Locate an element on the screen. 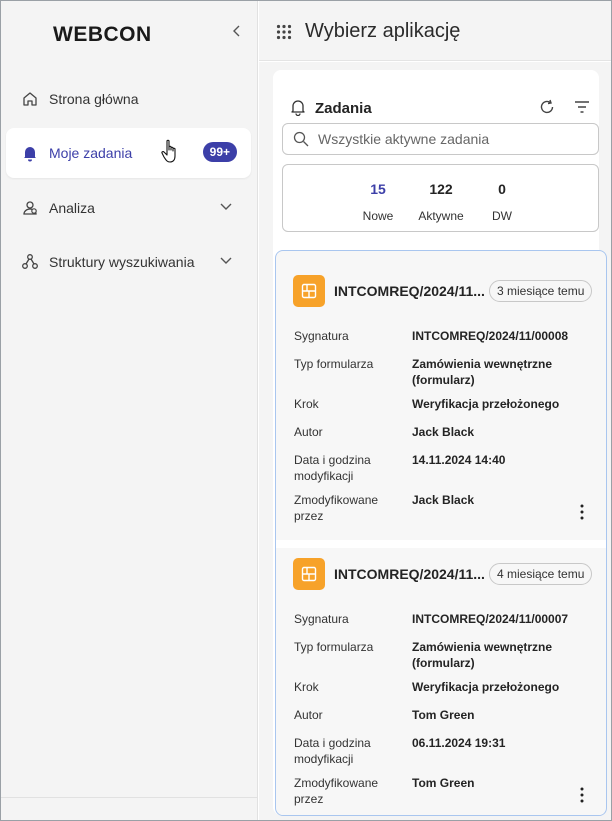 The image size is (612, 821). stat-value: 15 is located at coordinates (378, 189).